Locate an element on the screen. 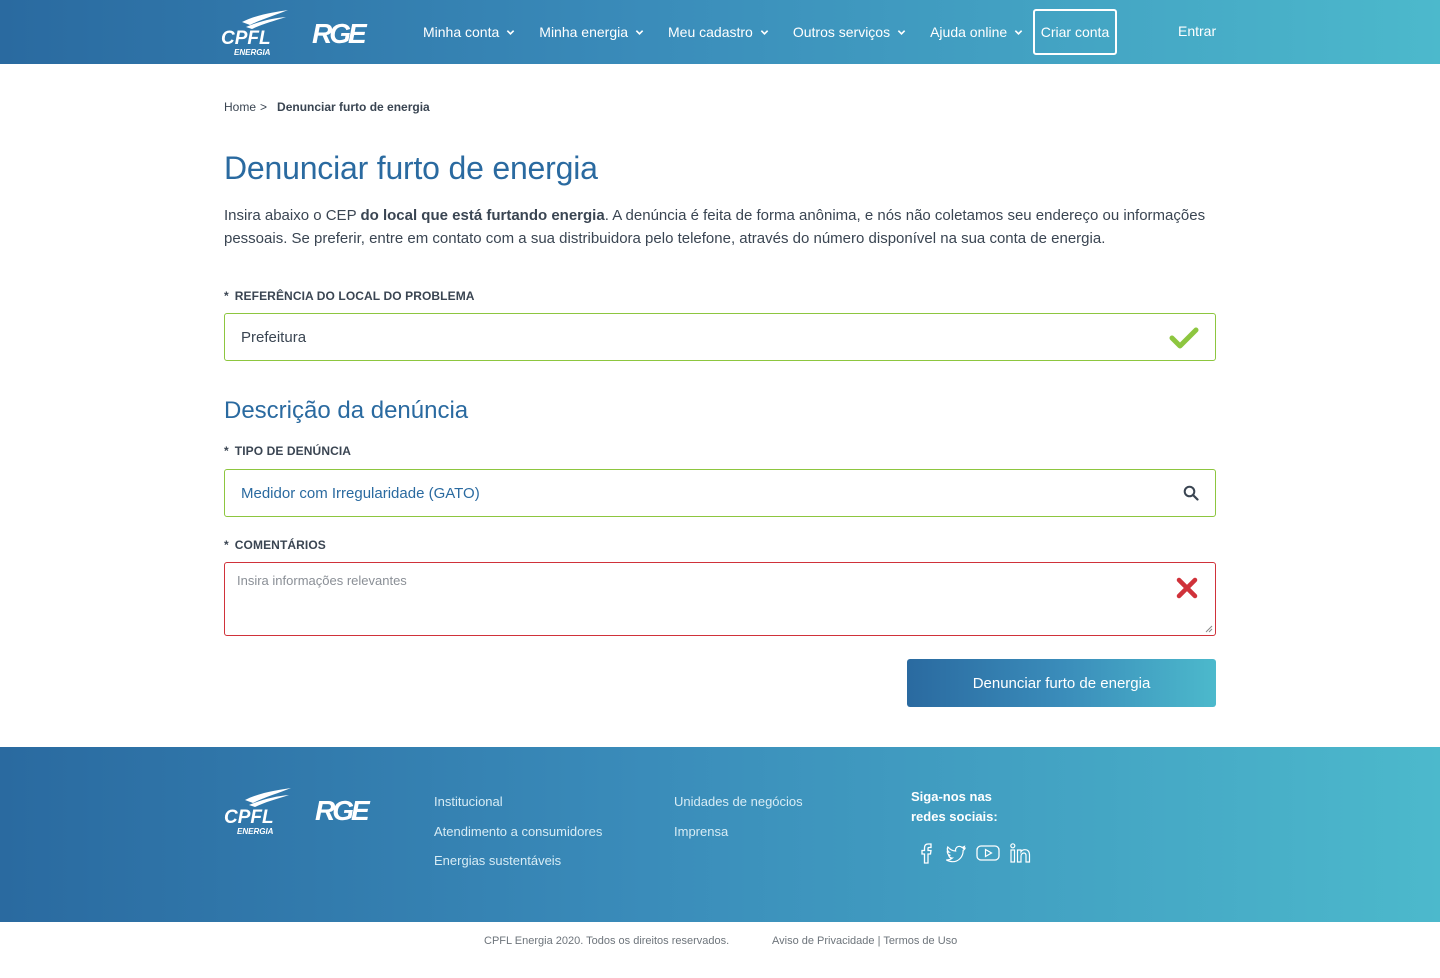 This screenshot has width=1440, height=978. intro-text-bold: do local que está furtando energia is located at coordinates (482, 215).